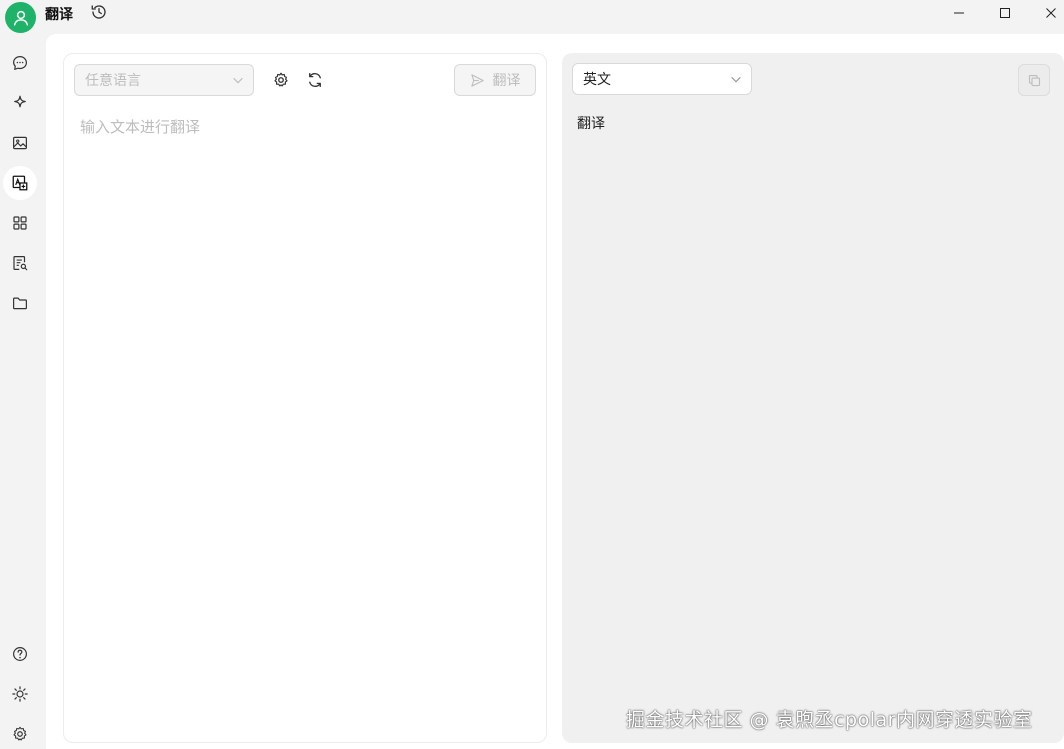  Describe the element at coordinates (597, 80) in the screenshot. I see `target-language-label: 英文` at that location.